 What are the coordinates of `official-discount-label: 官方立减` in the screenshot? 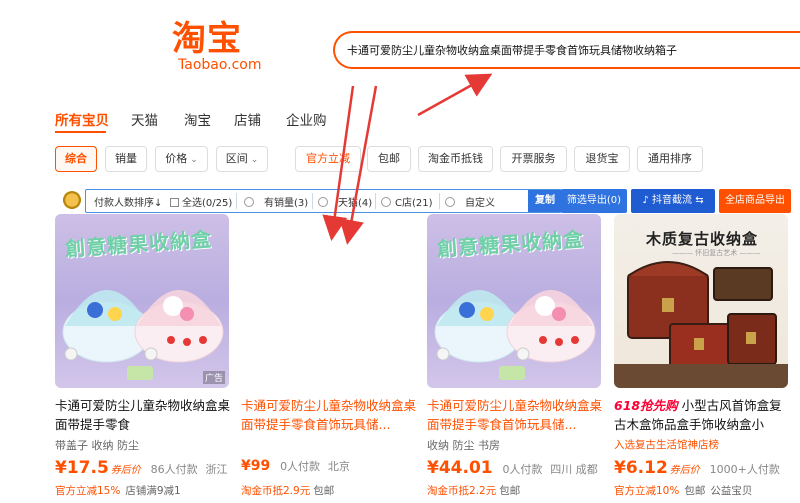 It's located at (328, 158).